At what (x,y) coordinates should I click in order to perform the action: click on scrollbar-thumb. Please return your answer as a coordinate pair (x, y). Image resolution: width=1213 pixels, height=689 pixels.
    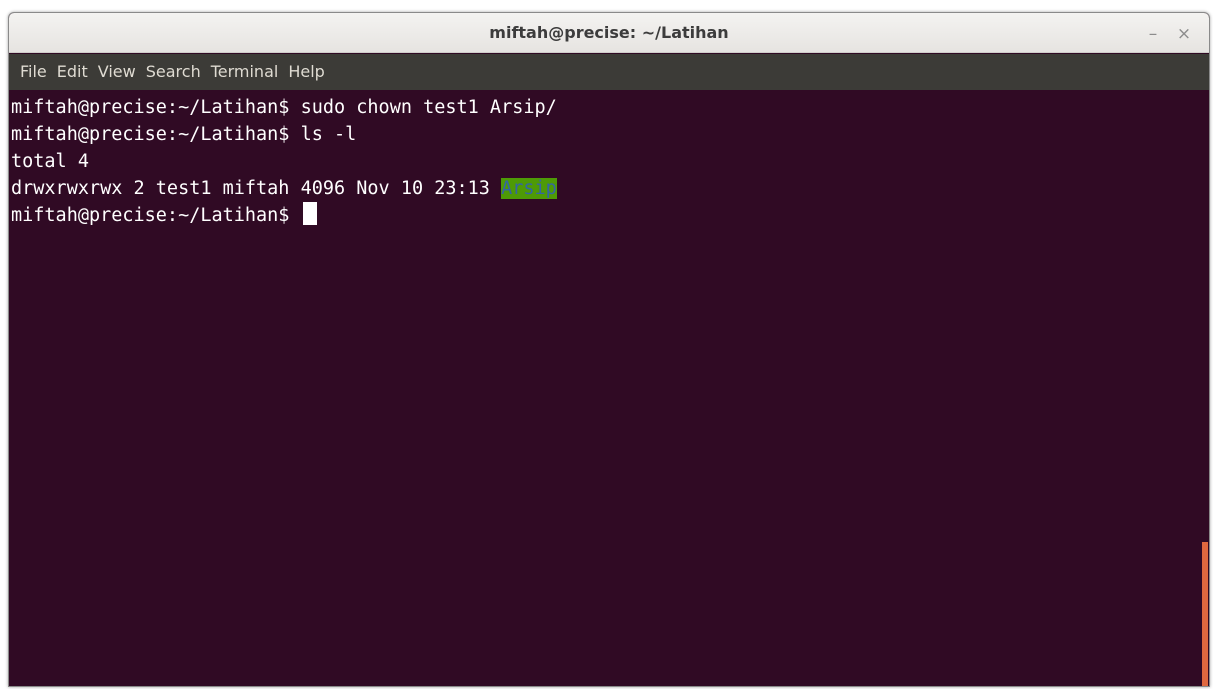
    Looking at the image, I should click on (1205, 614).